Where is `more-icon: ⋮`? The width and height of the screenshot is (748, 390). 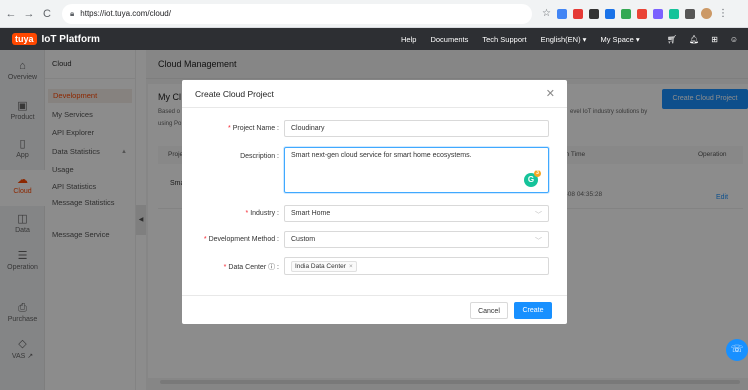 more-icon: ⋮ is located at coordinates (723, 13).